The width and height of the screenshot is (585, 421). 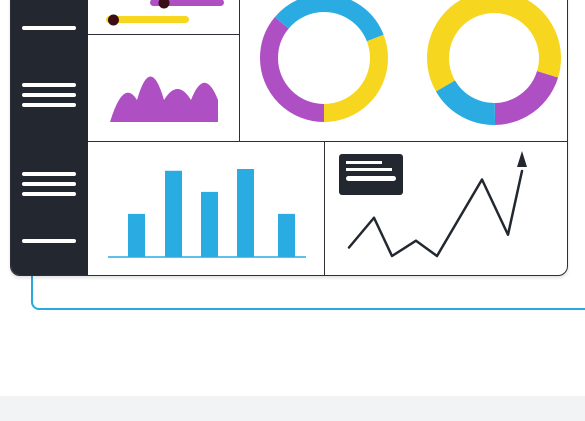 What do you see at coordinates (522, 159) in the screenshot?
I see `arrow-head-icon` at bounding box center [522, 159].